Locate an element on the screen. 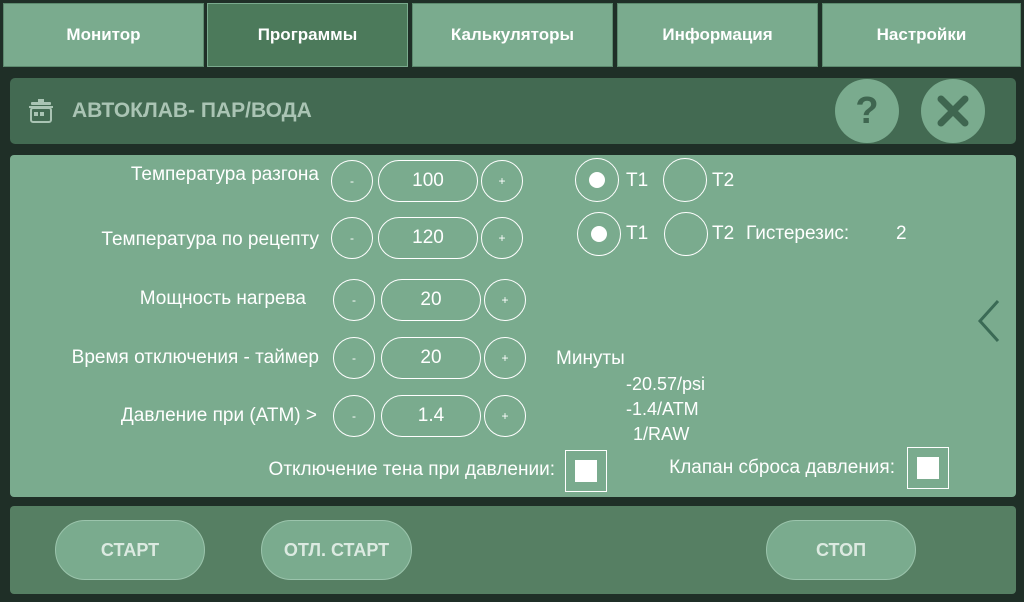  shutdown-timer-value: 20 is located at coordinates (431, 358).